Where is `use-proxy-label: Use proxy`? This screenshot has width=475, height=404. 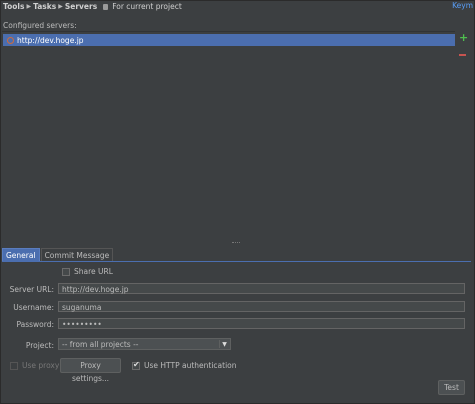 use-proxy-label: Use proxy is located at coordinates (41, 365).